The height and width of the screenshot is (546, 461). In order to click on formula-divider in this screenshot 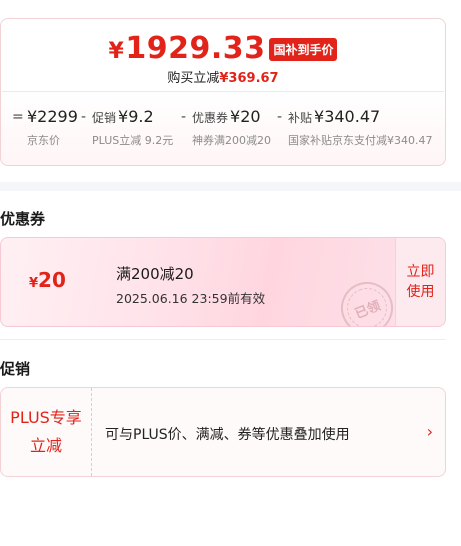, I will do `click(223, 91)`.